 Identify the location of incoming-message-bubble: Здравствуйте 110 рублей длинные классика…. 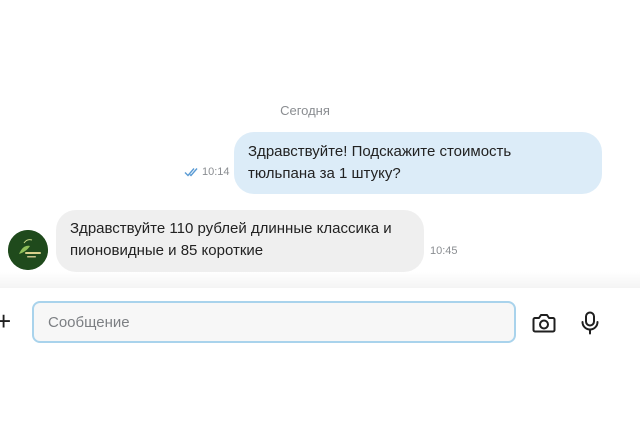
(240, 241).